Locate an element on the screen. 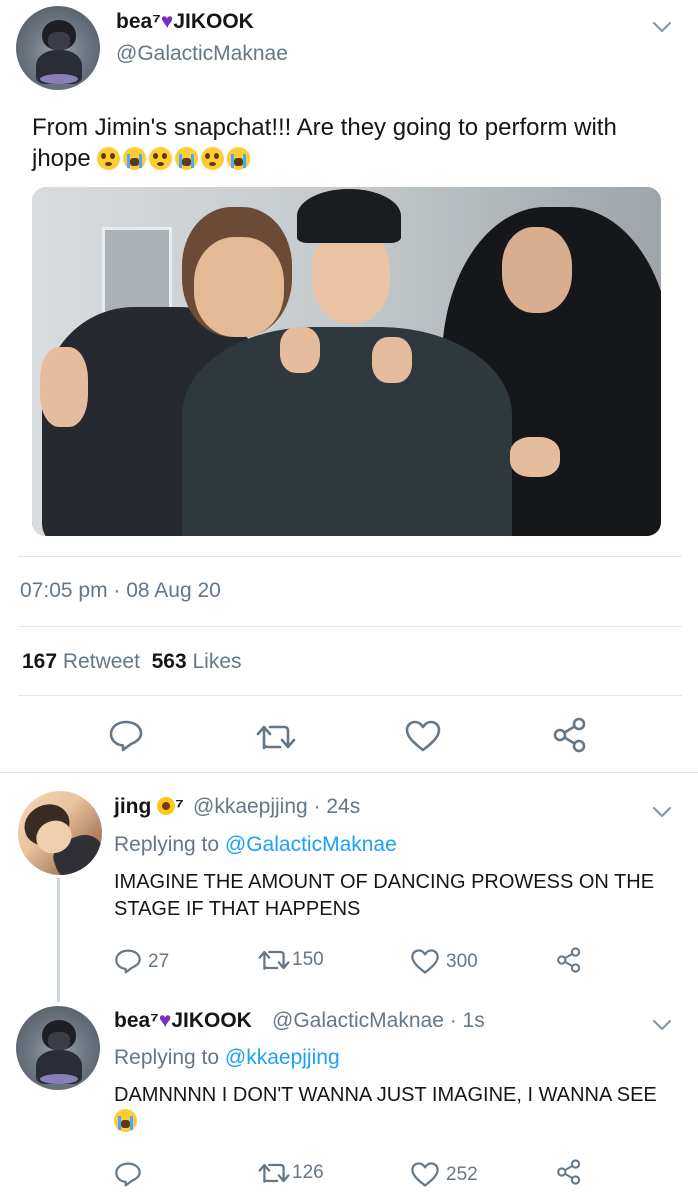  like-count: 563 is located at coordinates (169, 661).